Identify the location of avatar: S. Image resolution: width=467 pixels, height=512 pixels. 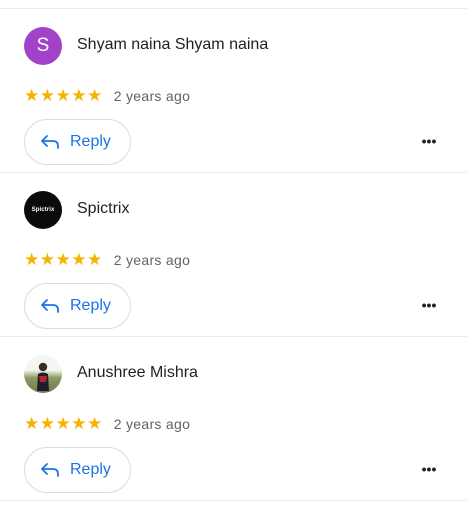
(43, 46).